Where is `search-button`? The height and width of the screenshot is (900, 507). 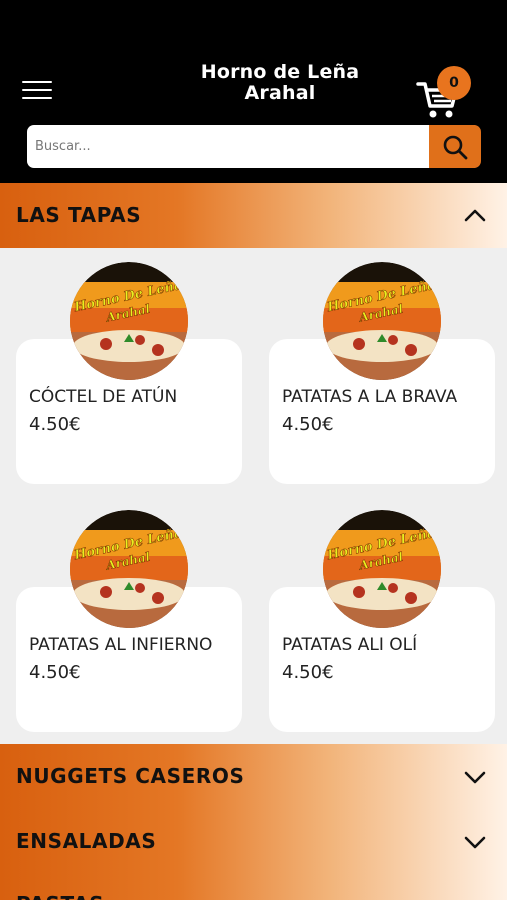 search-button is located at coordinates (455, 146).